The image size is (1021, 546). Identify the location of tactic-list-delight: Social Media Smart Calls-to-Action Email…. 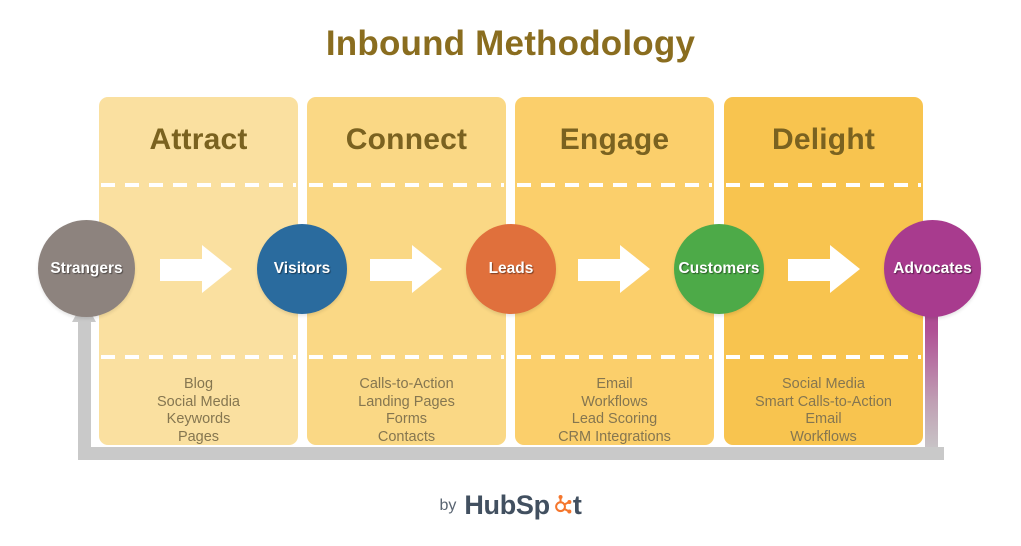
(823, 402).